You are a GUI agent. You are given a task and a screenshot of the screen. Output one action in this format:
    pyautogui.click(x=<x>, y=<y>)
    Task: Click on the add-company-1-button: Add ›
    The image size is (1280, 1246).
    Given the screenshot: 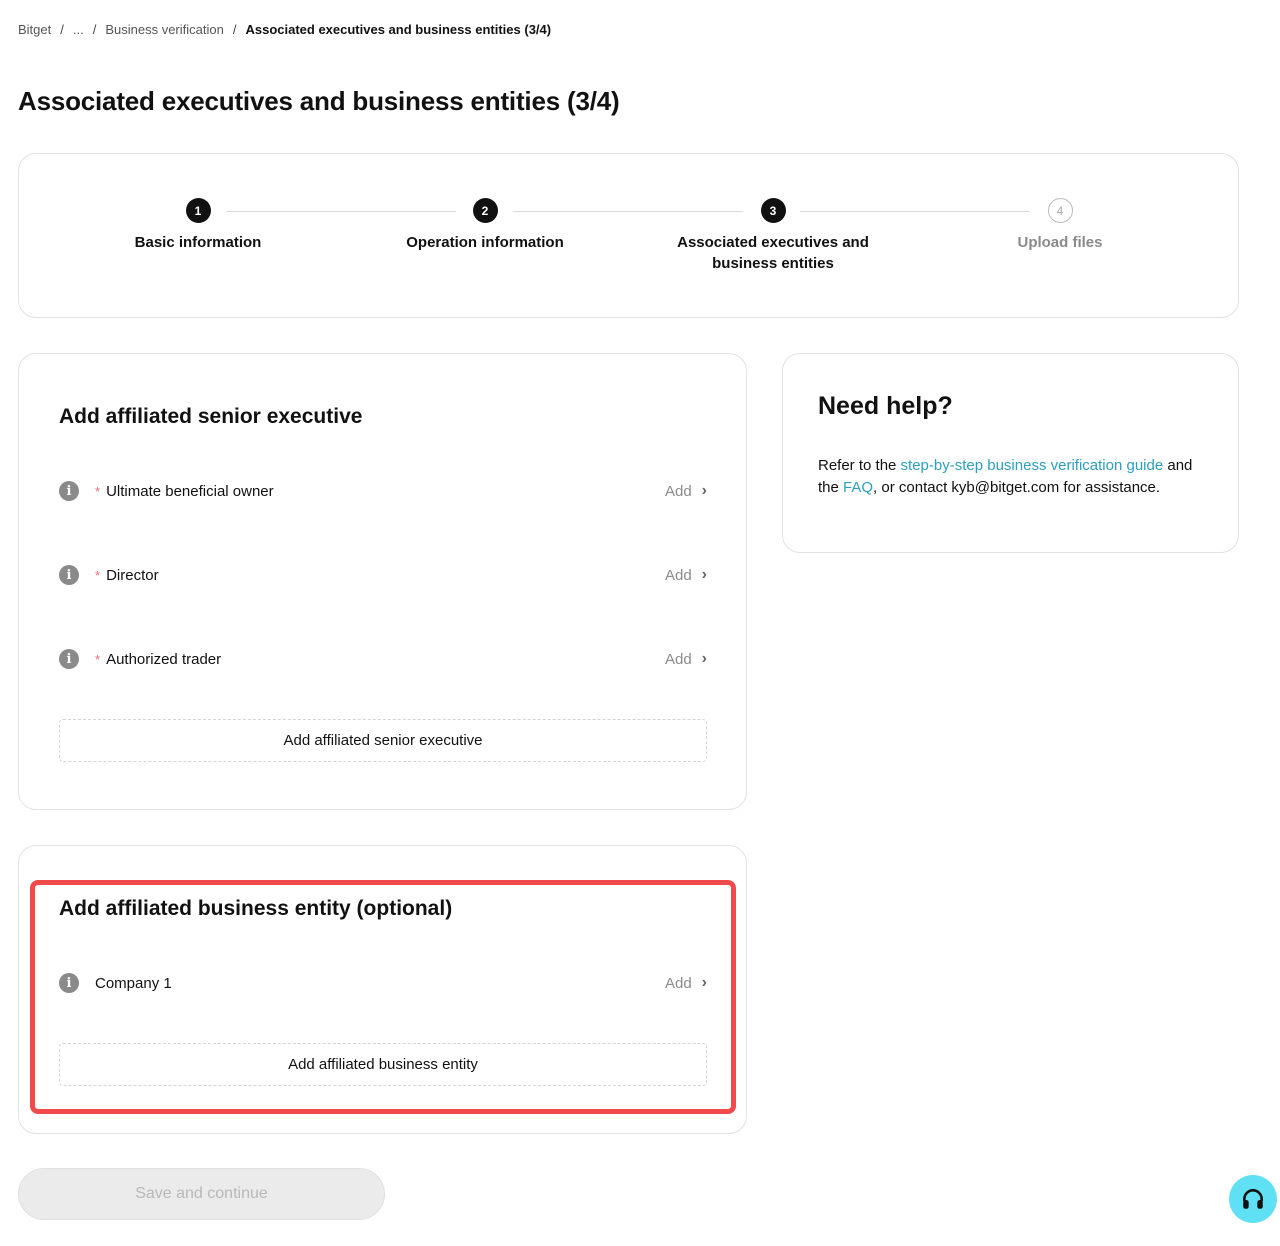 What is the action you would take?
    pyautogui.click(x=686, y=983)
    